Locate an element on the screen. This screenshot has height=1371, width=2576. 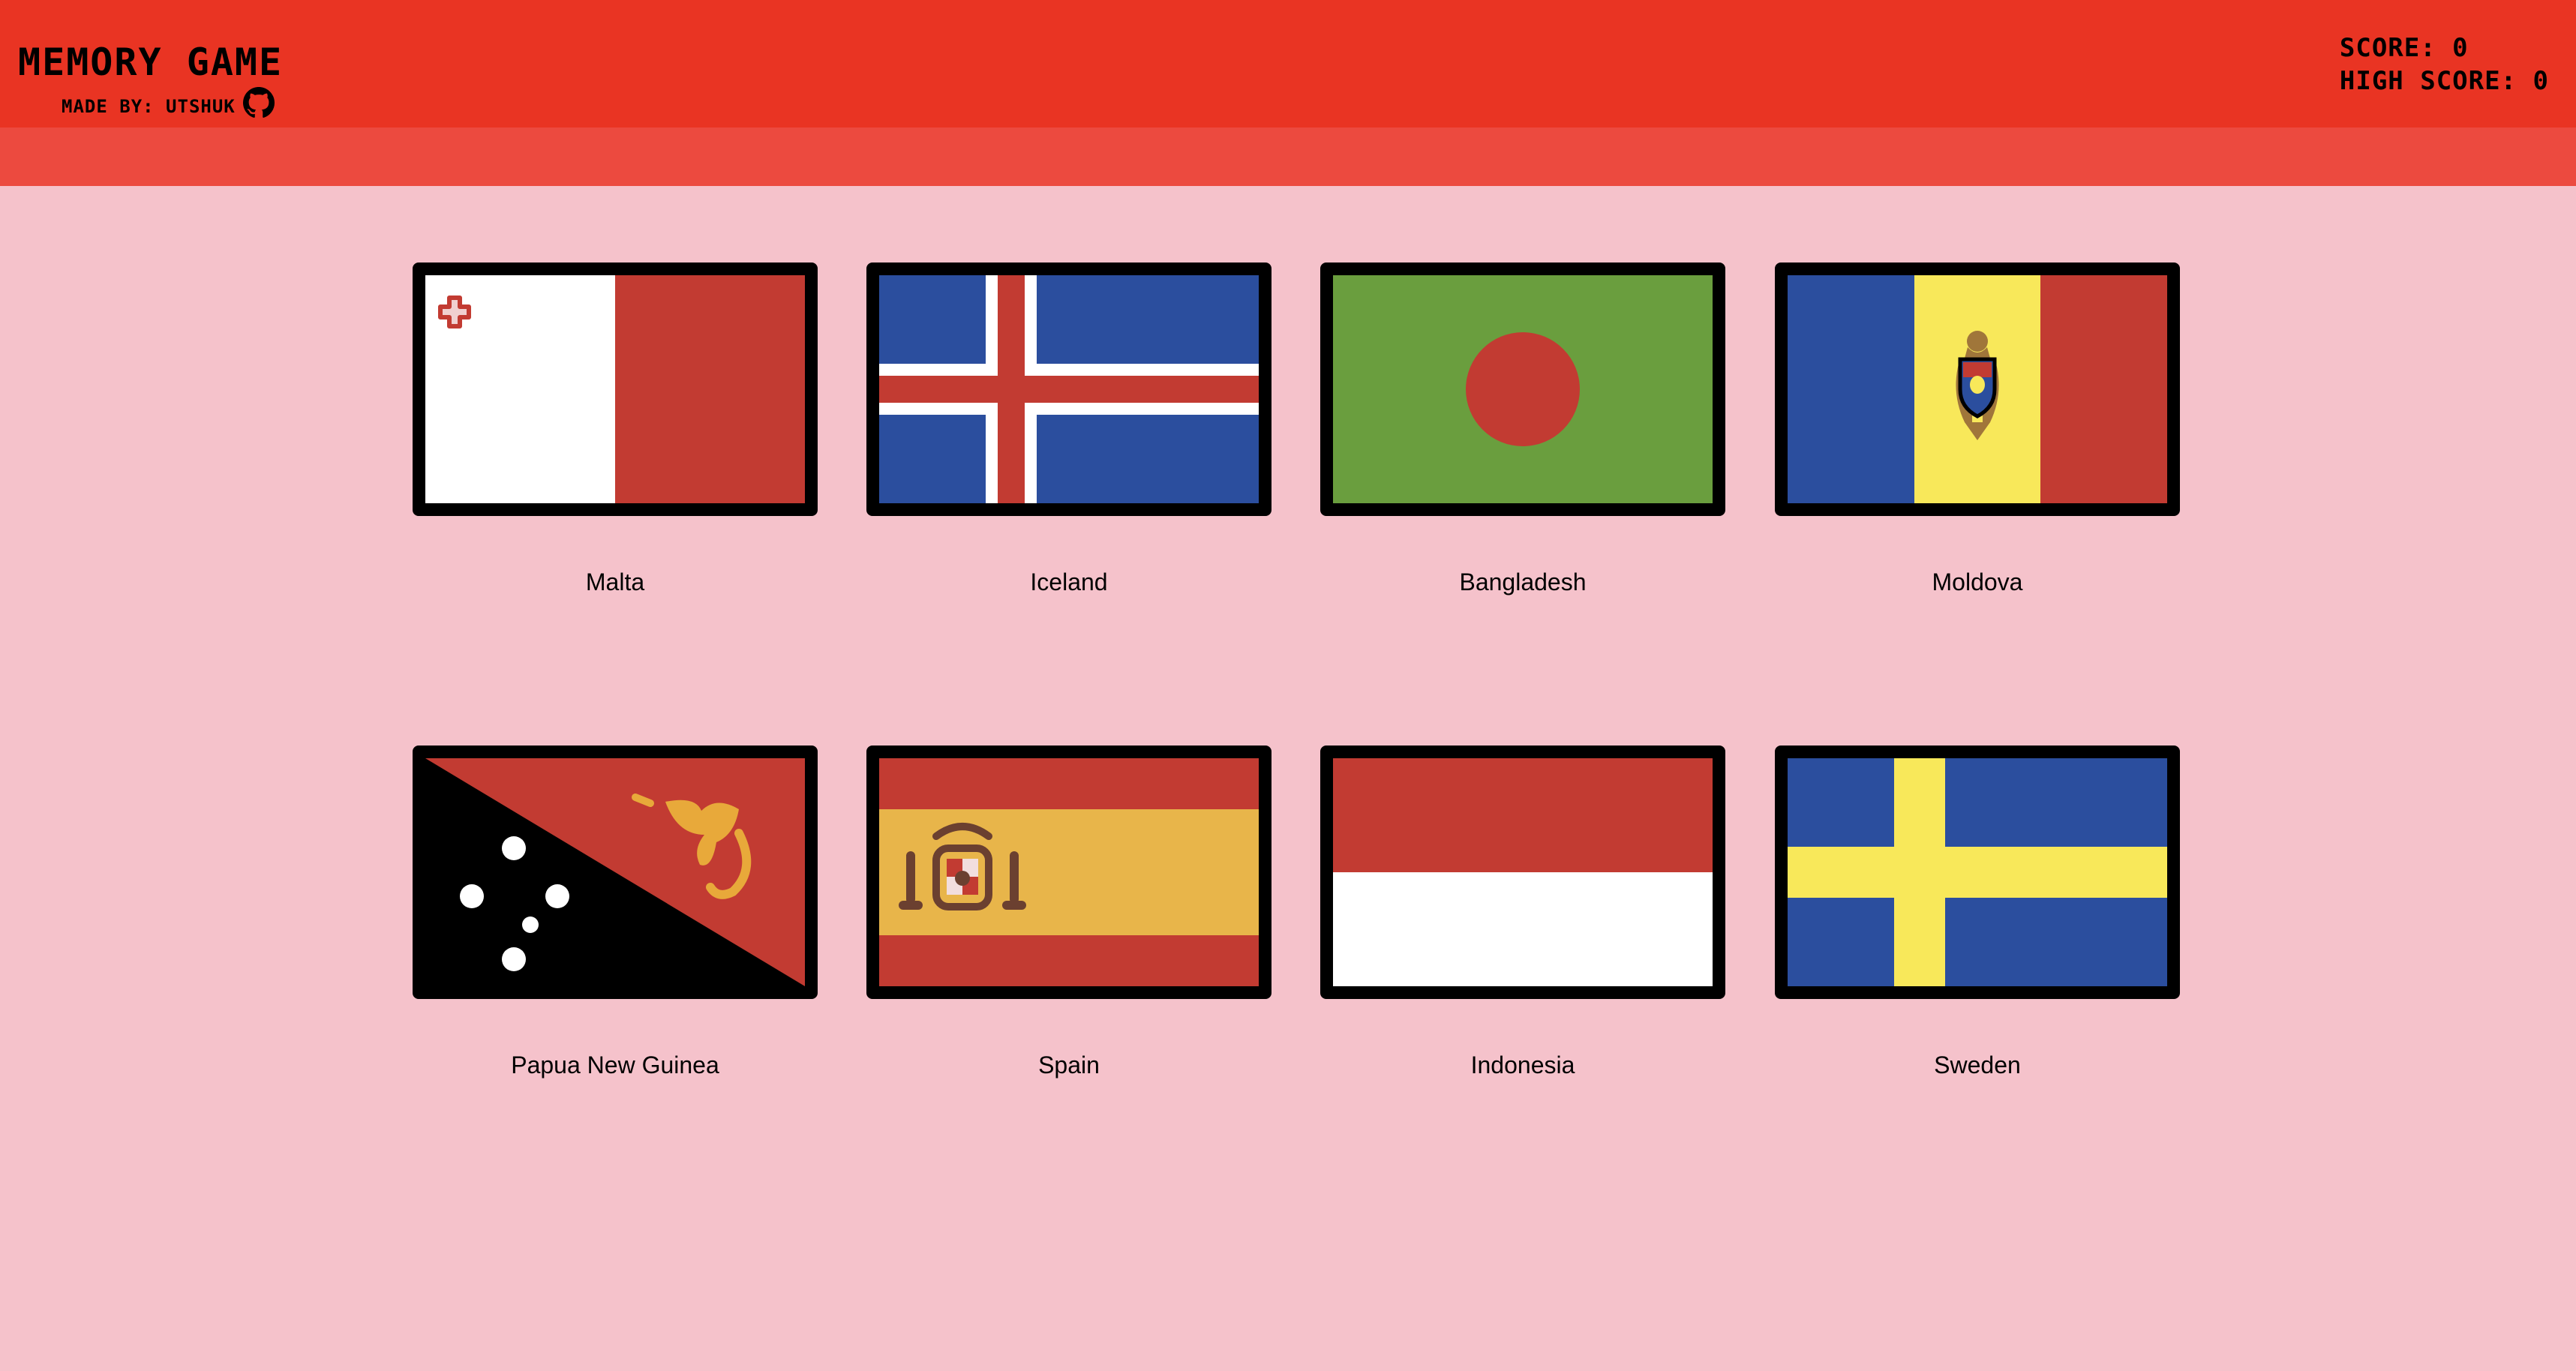
flag-malta is located at coordinates (615, 389).